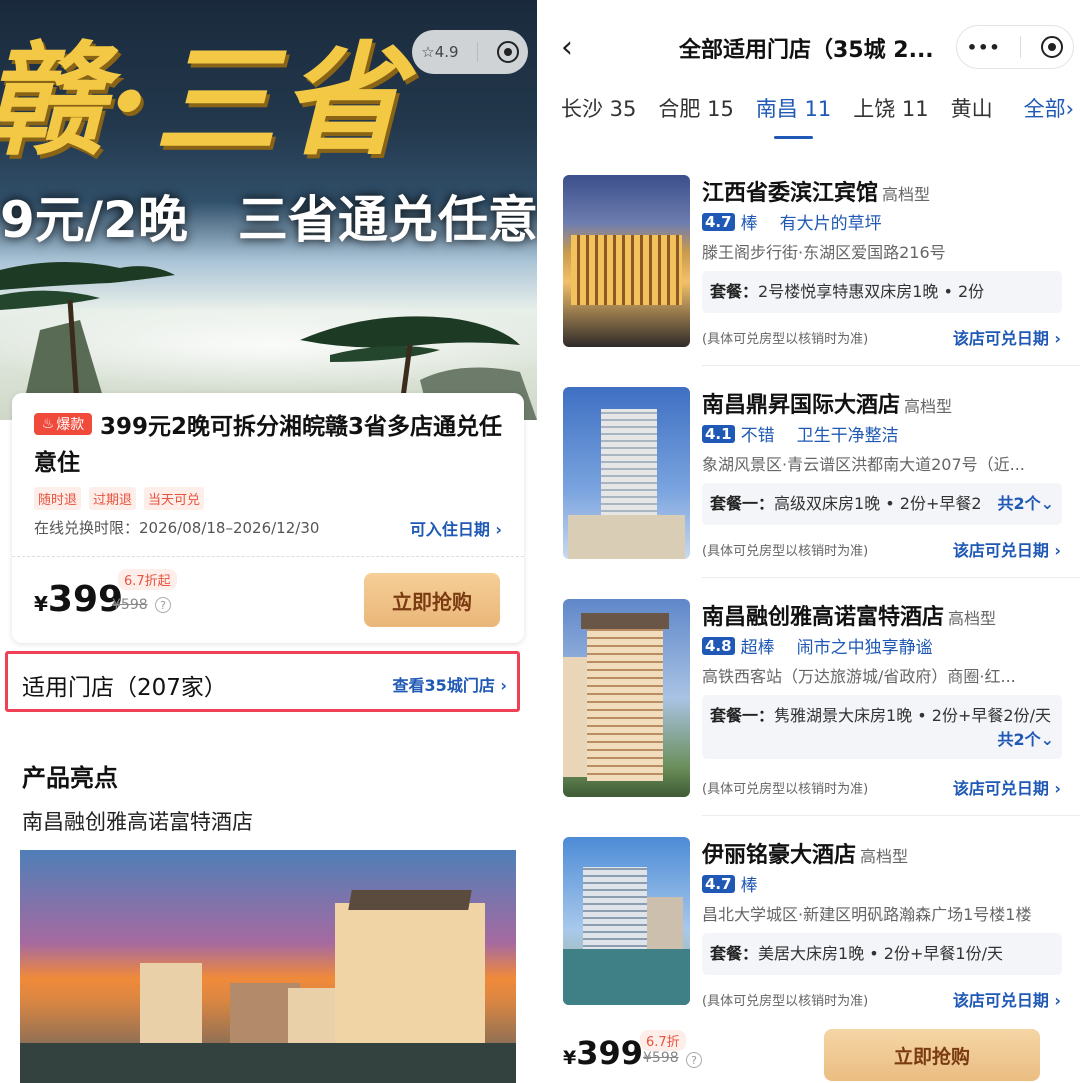  I want to click on product-title: 399元2晚可拆分湘皖赣3省多店通兑任意住, so click(268, 445).